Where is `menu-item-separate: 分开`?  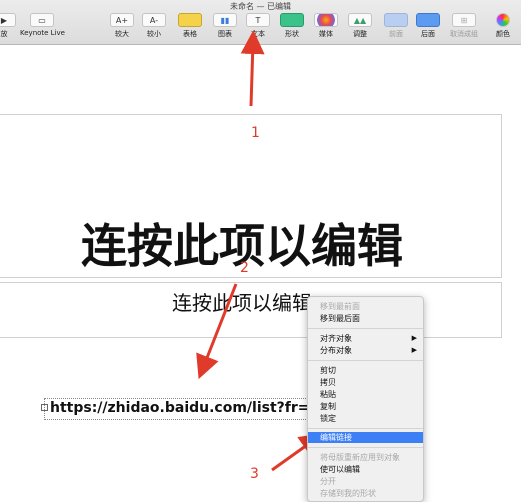 menu-item-separate: 分开 is located at coordinates (365, 481).